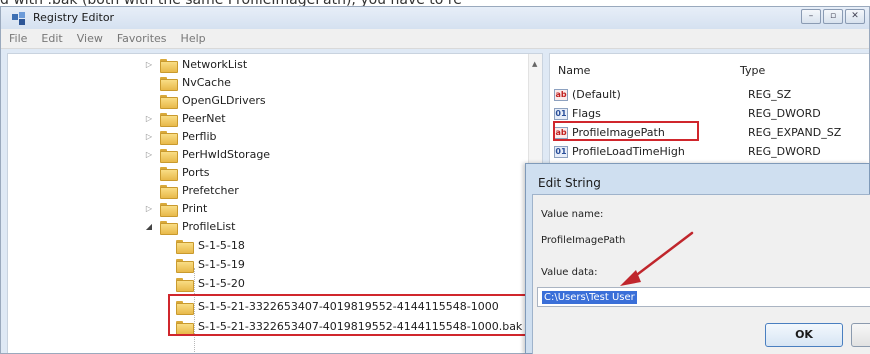  I want to click on tree-item-label: S-1-5-19, so click(221, 264).